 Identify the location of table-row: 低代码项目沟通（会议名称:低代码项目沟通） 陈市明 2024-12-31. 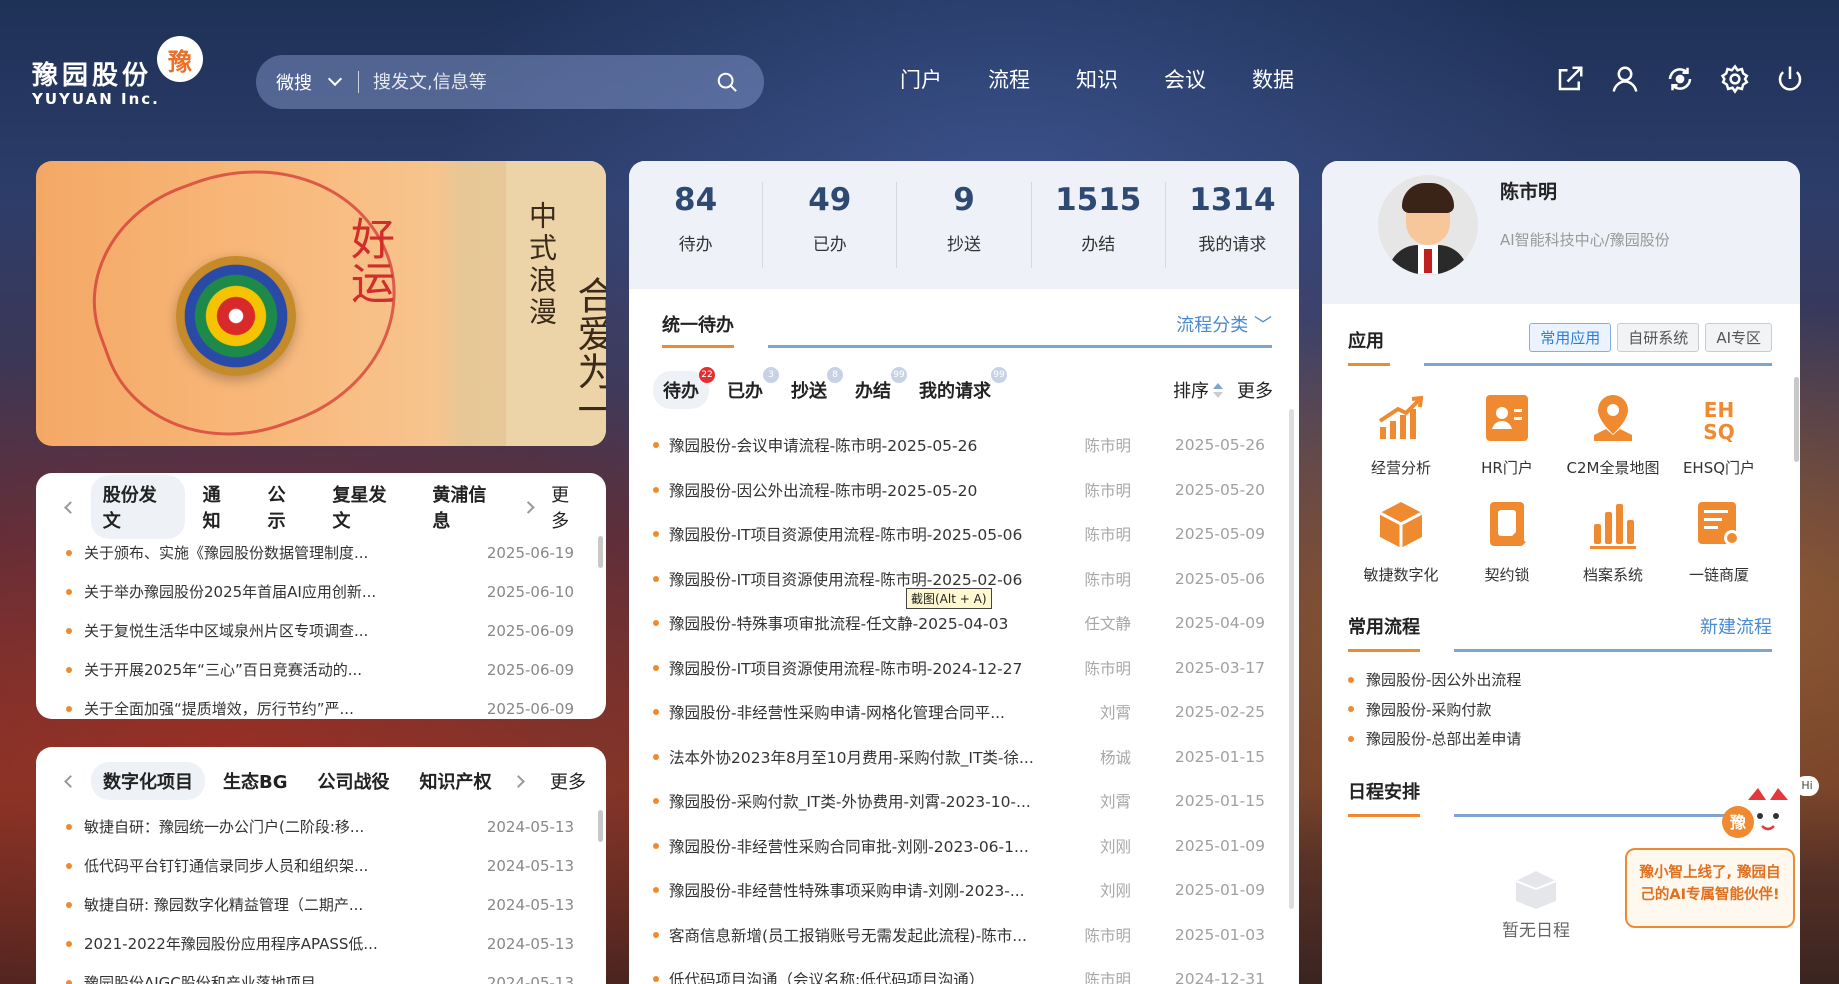
(963, 970).